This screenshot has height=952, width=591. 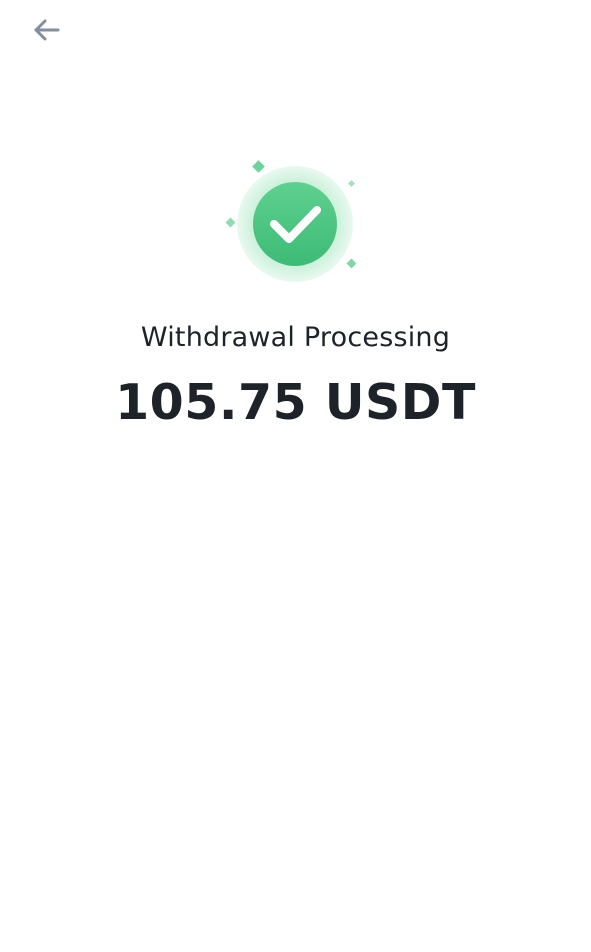 What do you see at coordinates (295, 402) in the screenshot?
I see `withdrawal-amount: 105.75 USDT` at bounding box center [295, 402].